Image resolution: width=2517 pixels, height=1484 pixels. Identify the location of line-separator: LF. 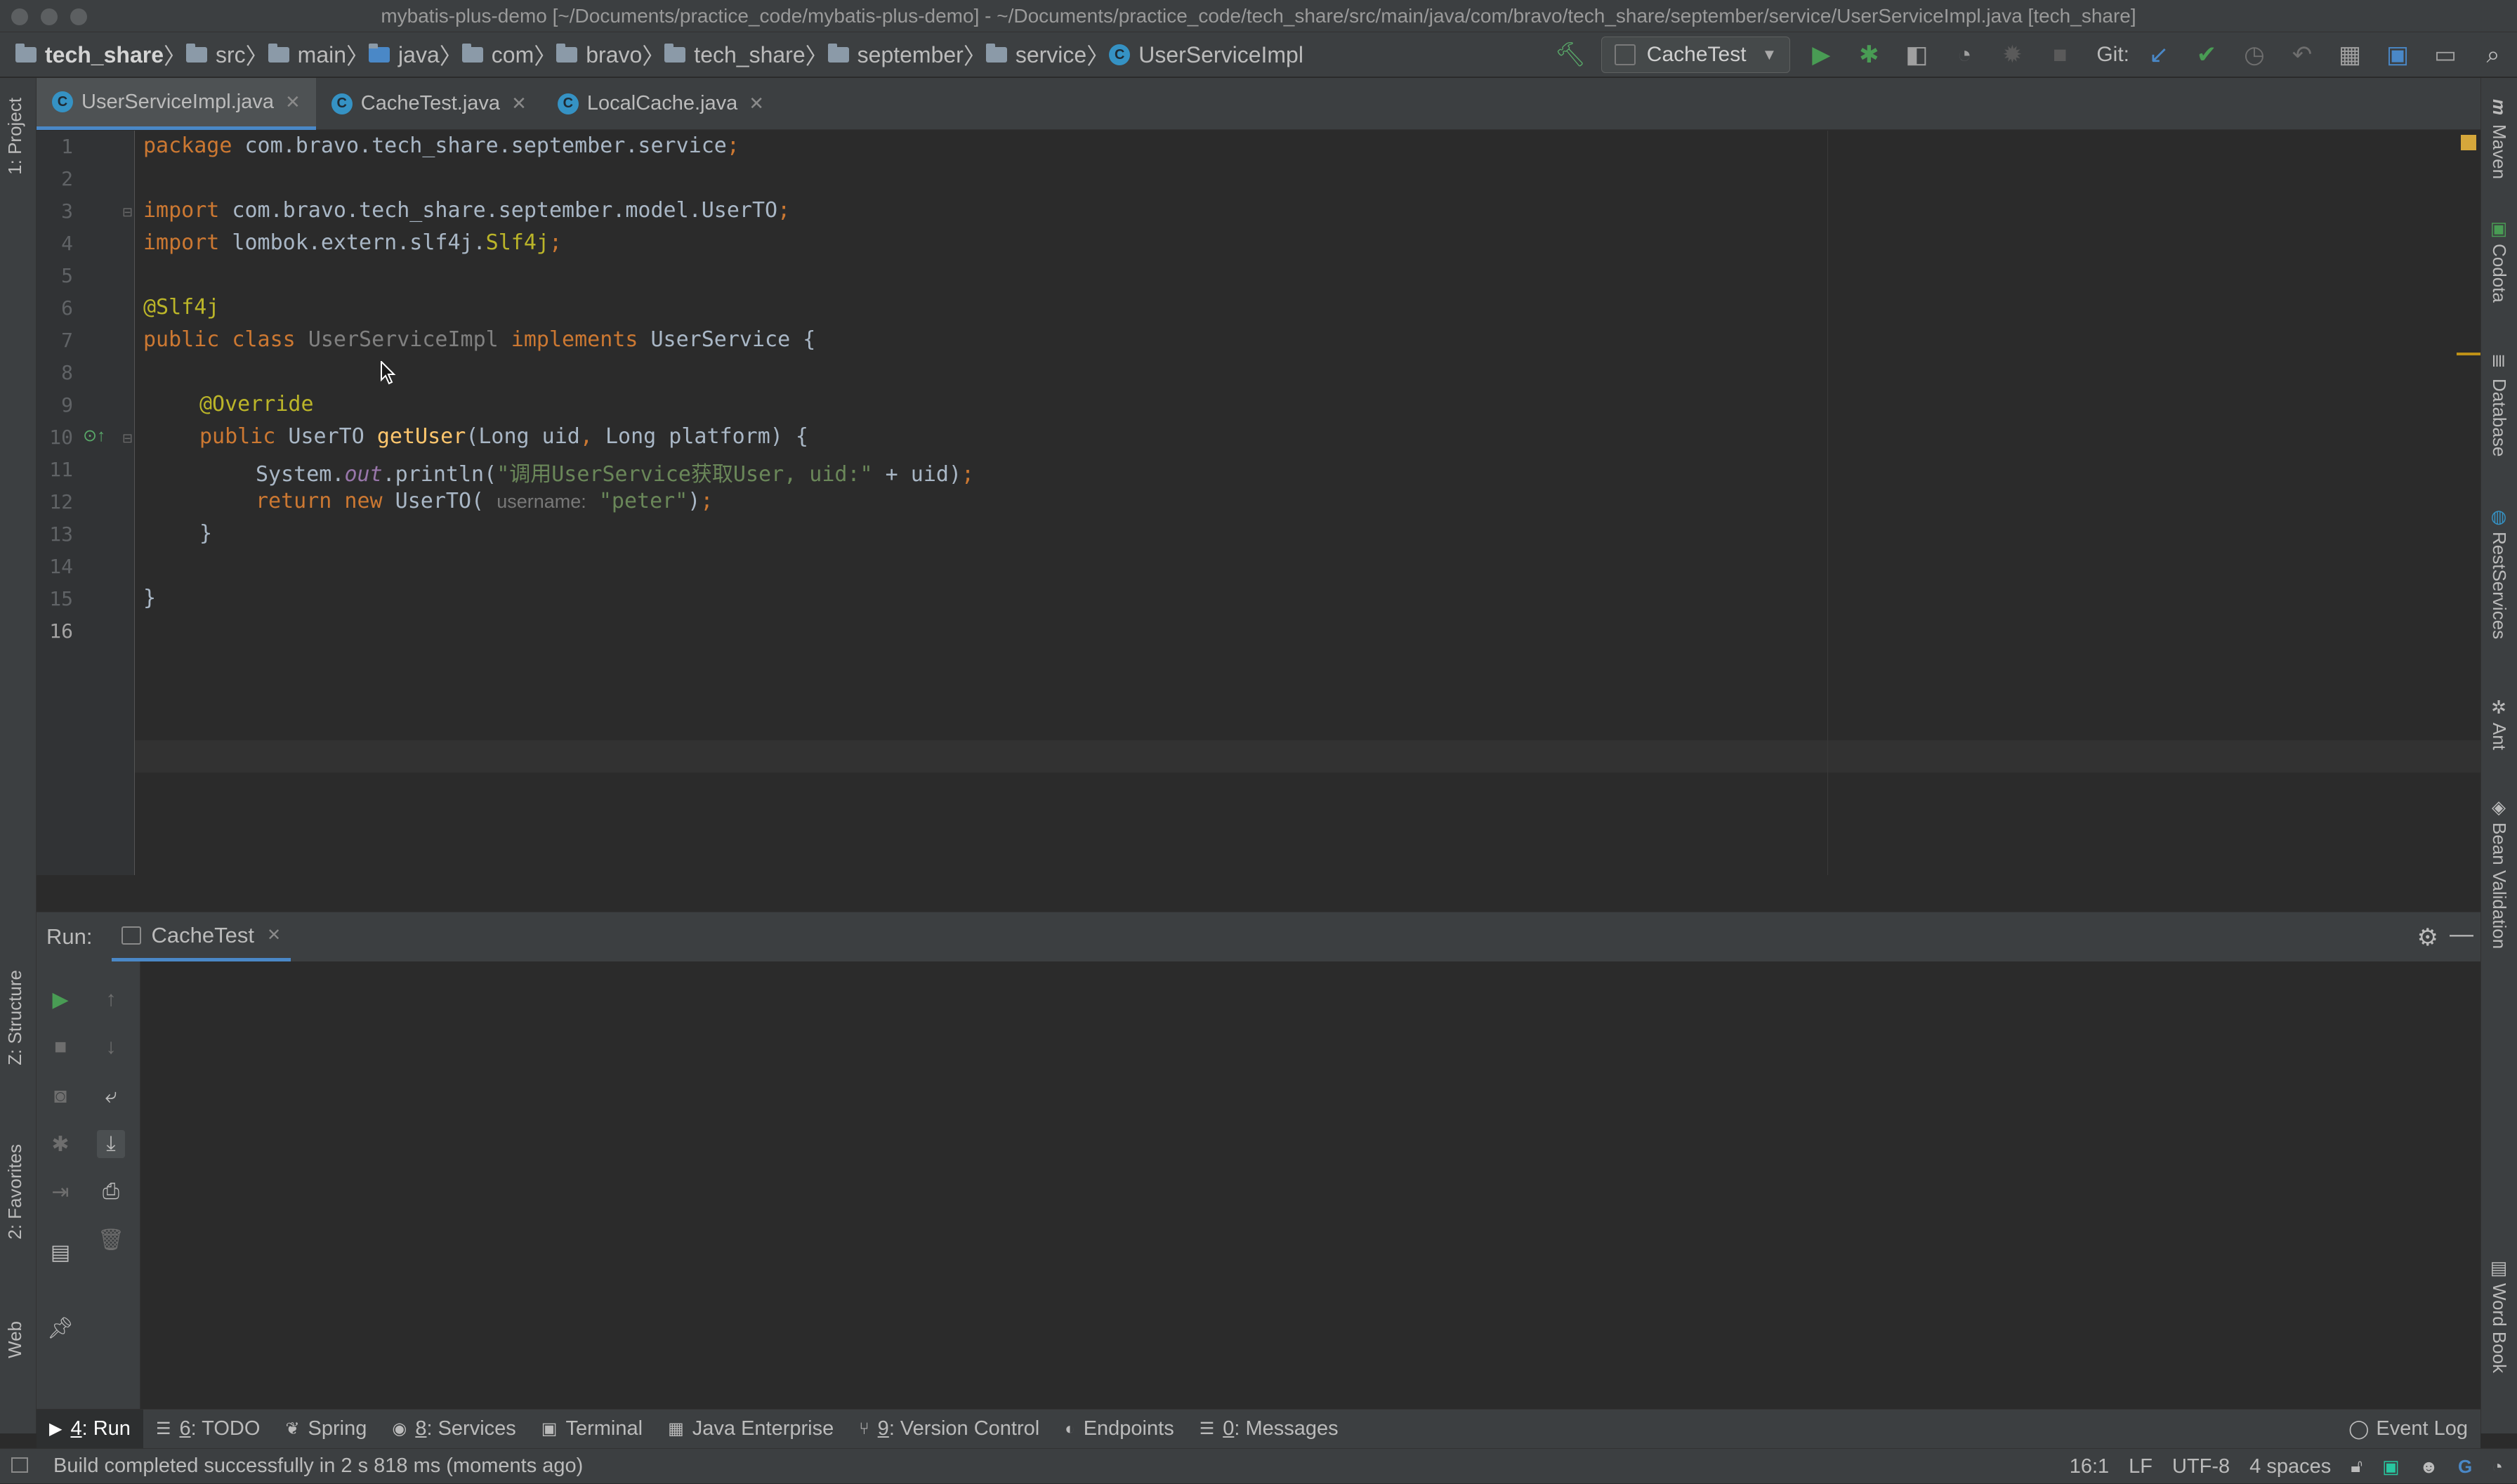
(2141, 1466).